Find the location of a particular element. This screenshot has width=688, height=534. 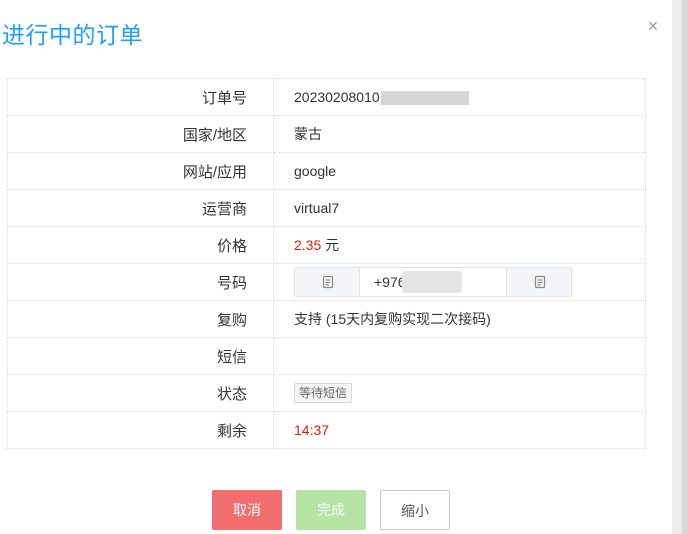

dialog-title: 进行中的订单 is located at coordinates (72, 35).